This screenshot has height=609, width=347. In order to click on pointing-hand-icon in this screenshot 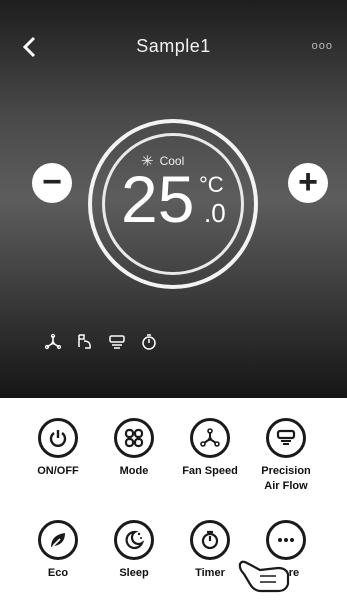, I will do `click(264, 576)`.